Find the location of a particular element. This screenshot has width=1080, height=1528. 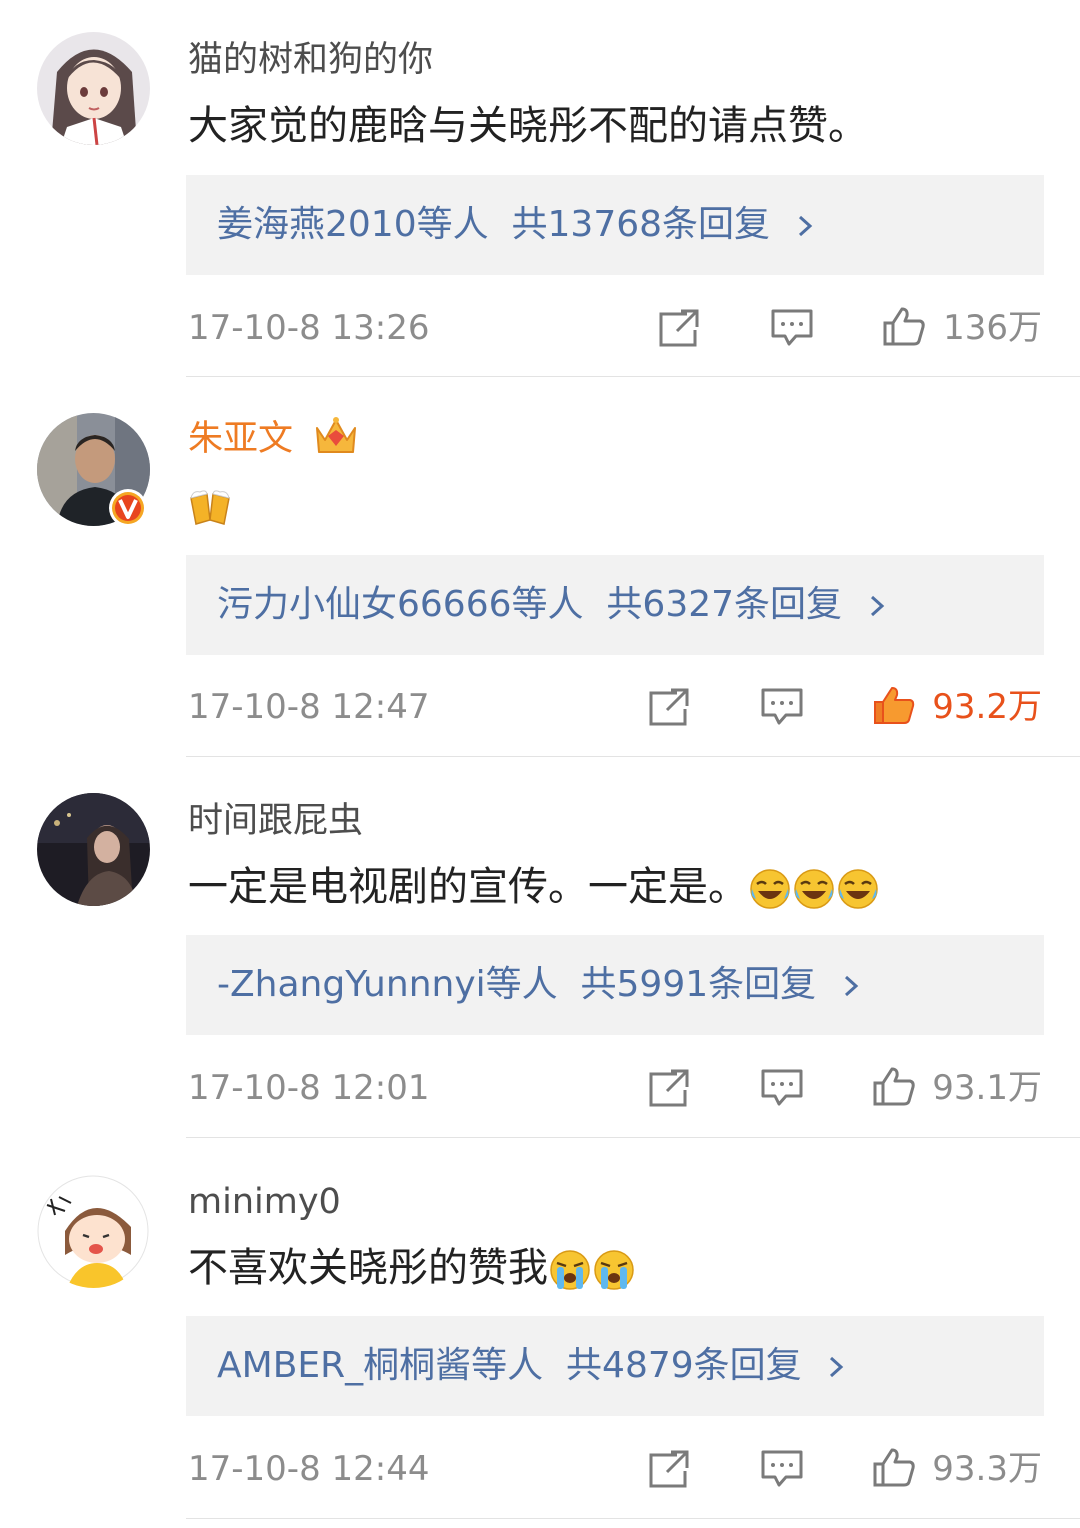

reply-summary: AMBER_桐桐酱等人 共4879条回复 is located at coordinates (531, 1366).